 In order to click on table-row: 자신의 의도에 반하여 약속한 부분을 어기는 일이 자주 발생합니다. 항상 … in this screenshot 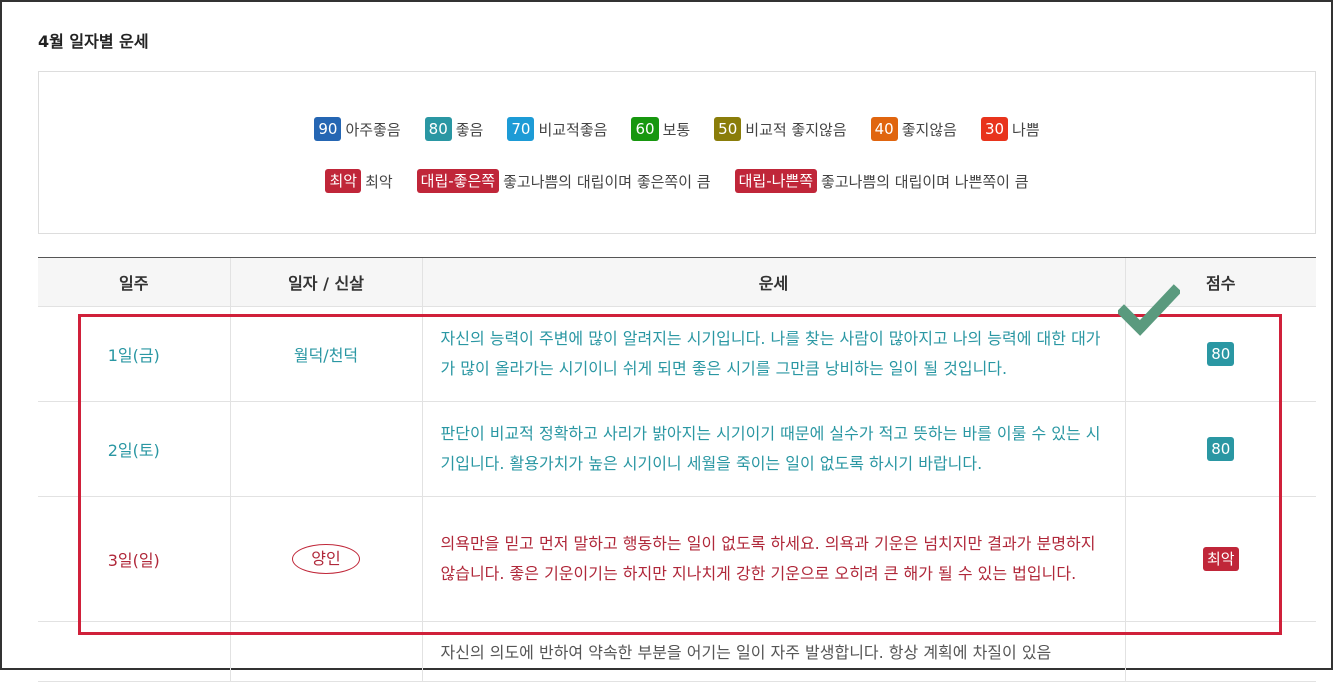, I will do `click(677, 651)`.